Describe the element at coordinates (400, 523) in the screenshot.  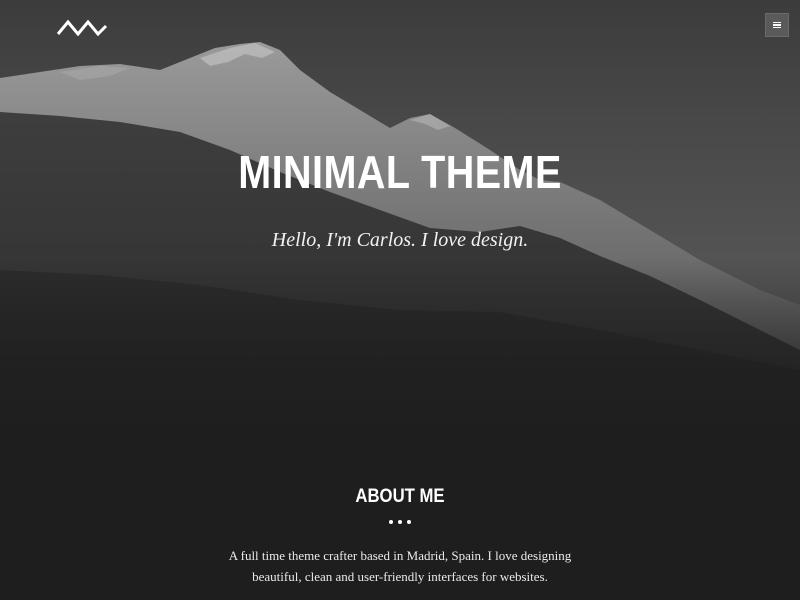
I see `three-dots-icon` at that location.